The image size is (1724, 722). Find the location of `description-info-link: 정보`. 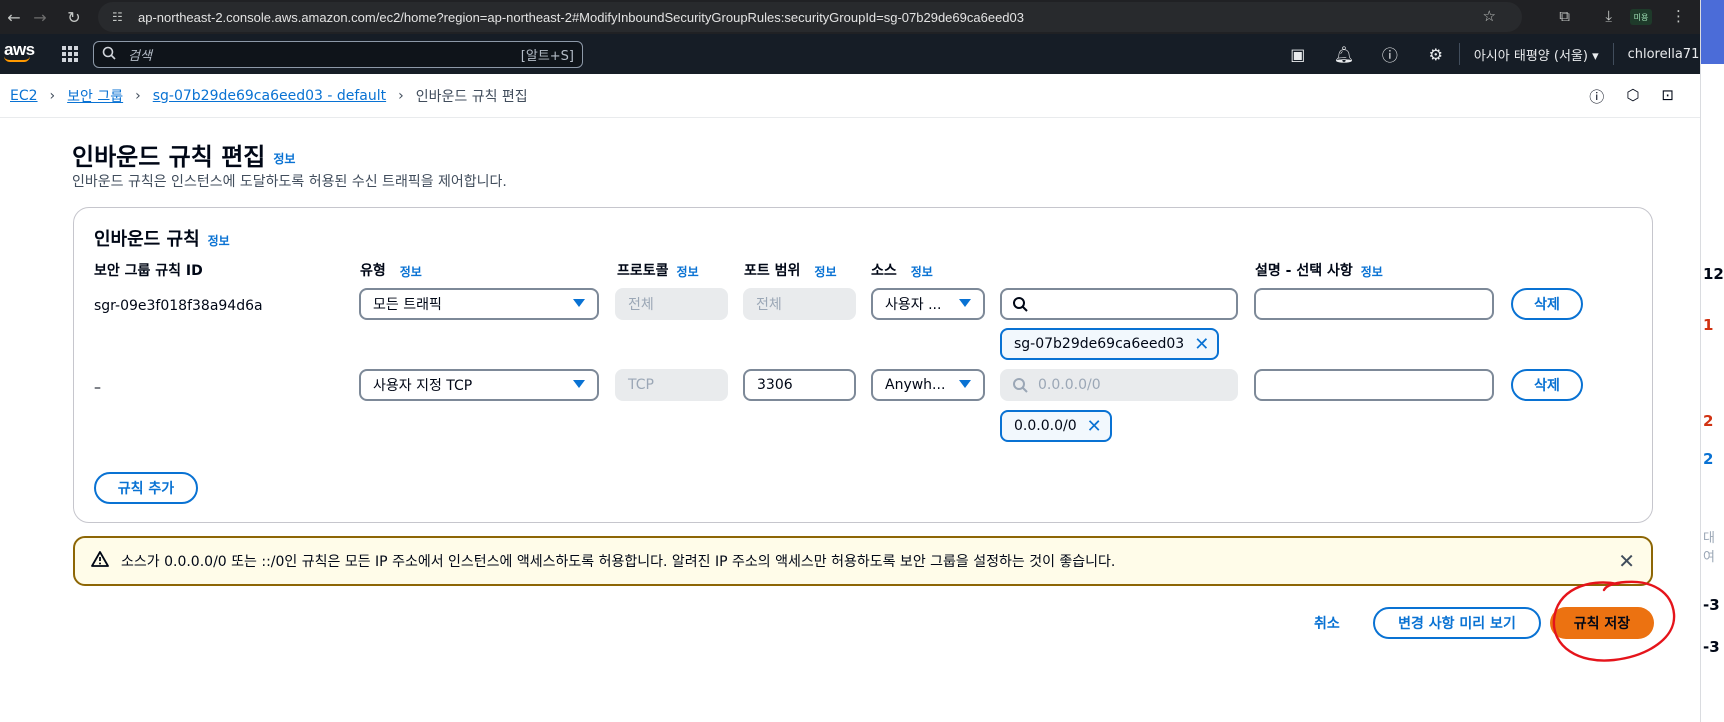

description-info-link: 정보 is located at coordinates (1372, 272).